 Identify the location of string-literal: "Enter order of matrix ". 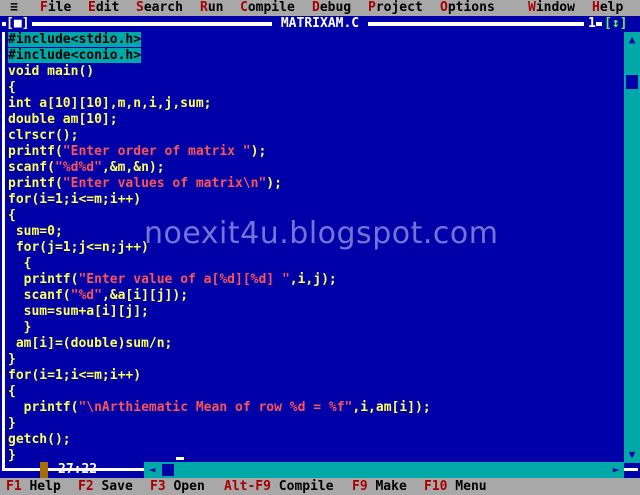
(156, 151).